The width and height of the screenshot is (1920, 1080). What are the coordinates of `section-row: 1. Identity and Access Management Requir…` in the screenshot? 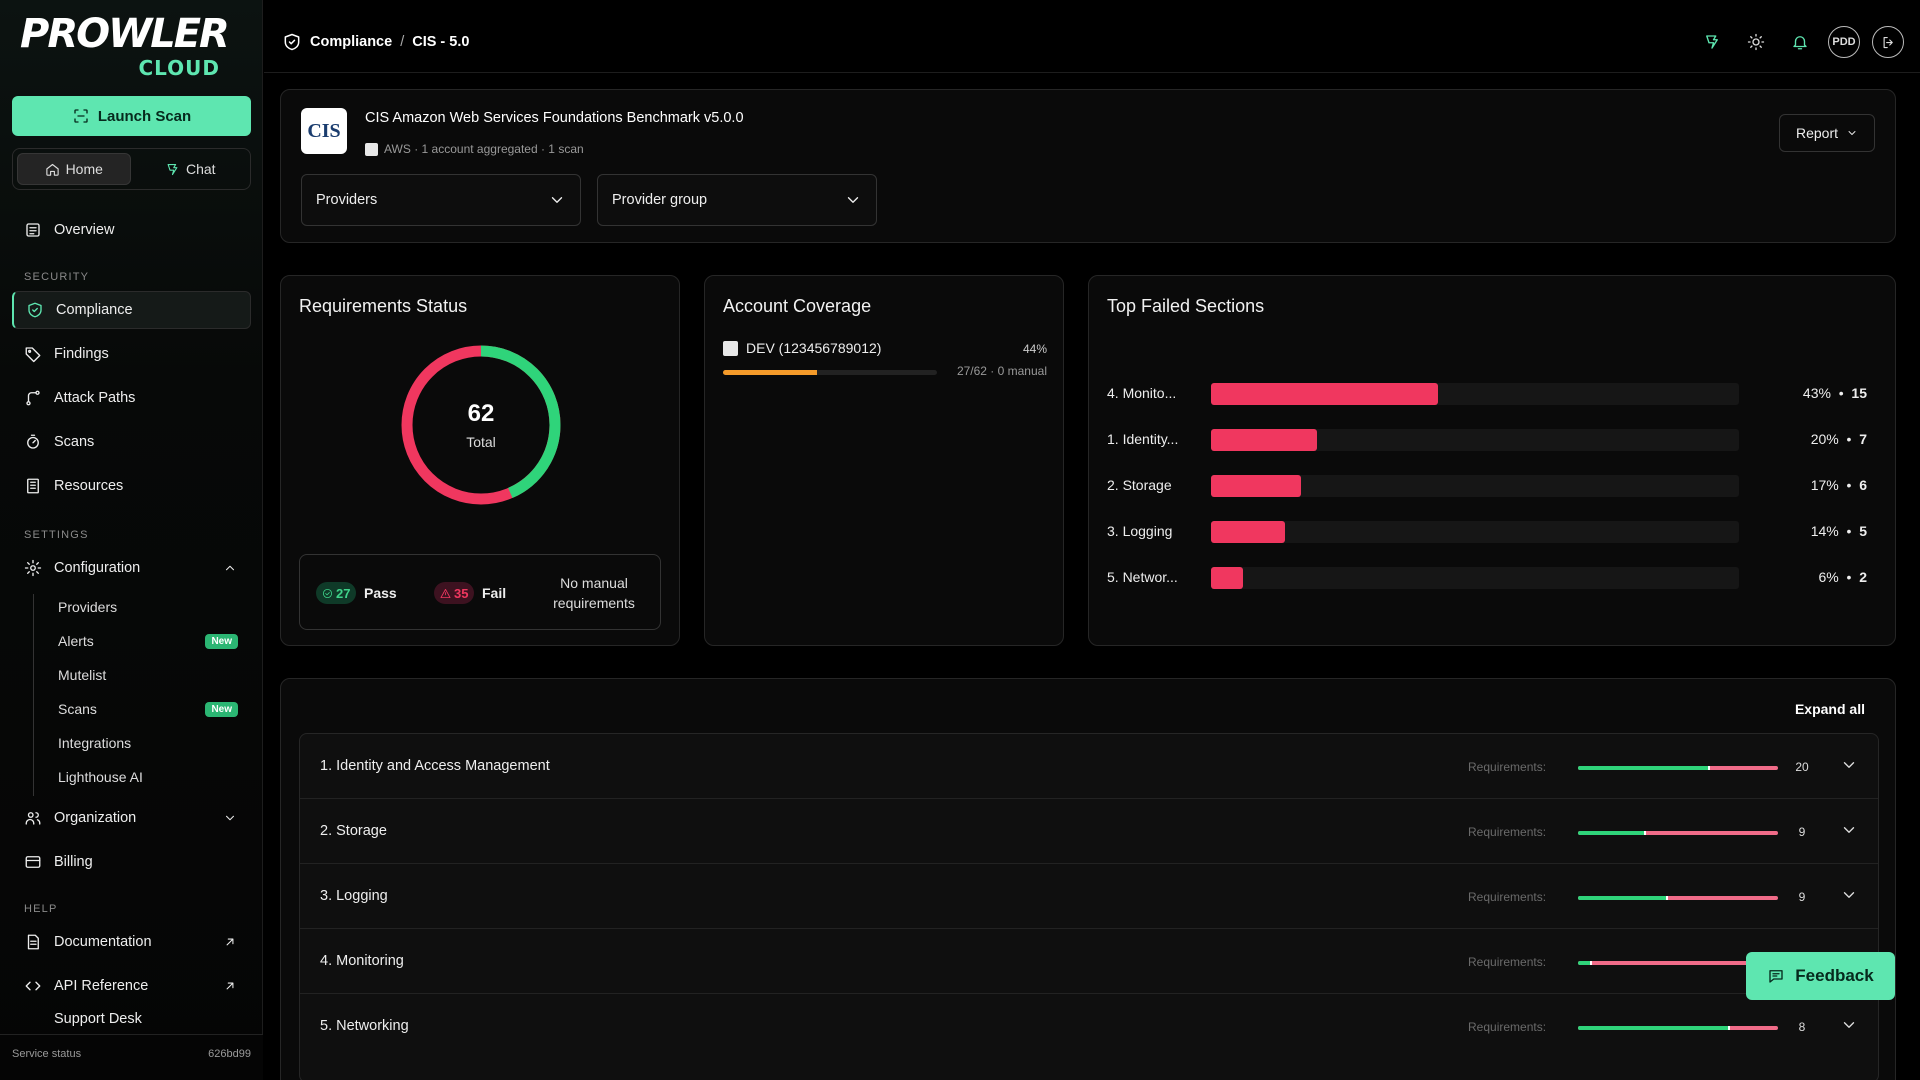 It's located at (1089, 766).